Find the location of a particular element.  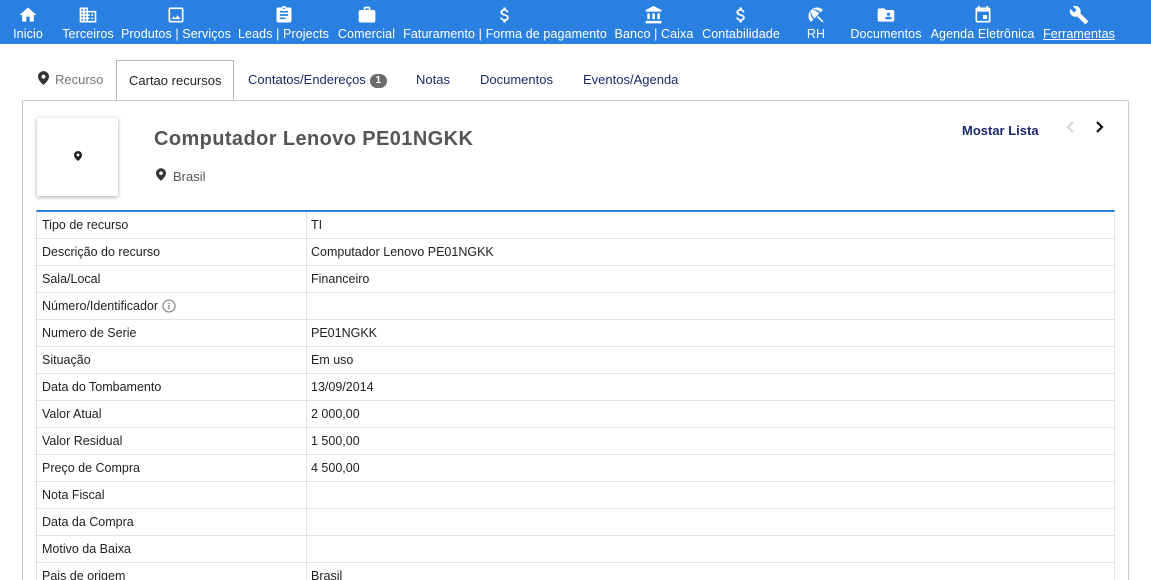

field-value: Financeiro is located at coordinates (340, 279).